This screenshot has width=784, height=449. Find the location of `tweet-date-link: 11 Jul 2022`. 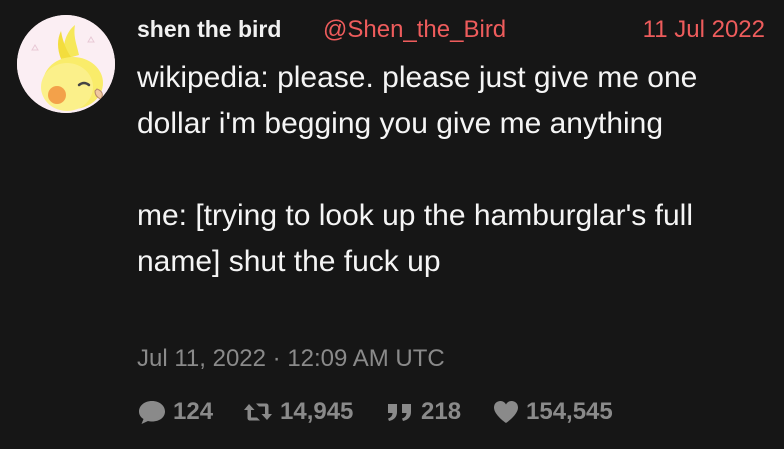

tweet-date-link: 11 Jul 2022 is located at coordinates (704, 30).